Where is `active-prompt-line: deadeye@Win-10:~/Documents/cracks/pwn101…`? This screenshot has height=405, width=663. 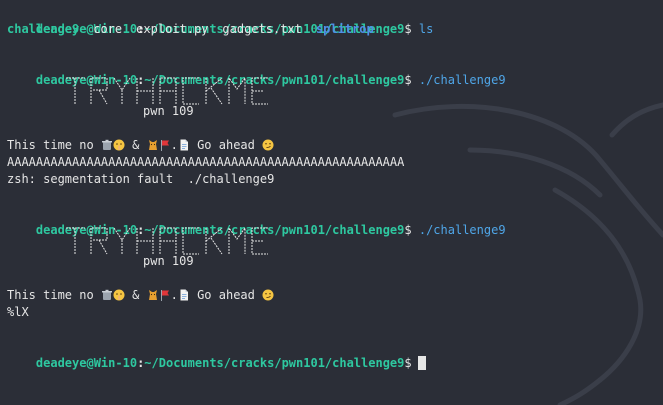 active-prompt-line: deadeye@Win-10:~/Documents/cracks/pwn101… is located at coordinates (332, 354).